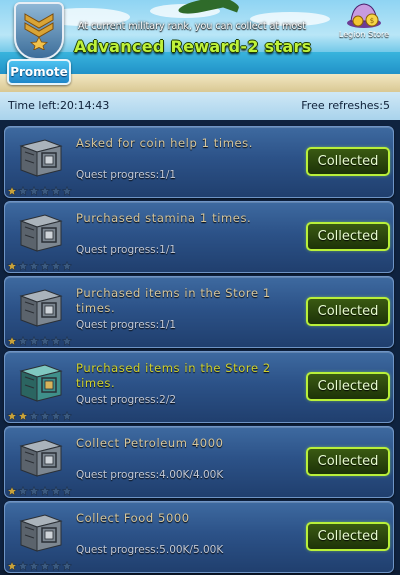 The height and width of the screenshot is (575, 400). I want to click on legion-store-button: $ Legion Store, so click(364, 22).